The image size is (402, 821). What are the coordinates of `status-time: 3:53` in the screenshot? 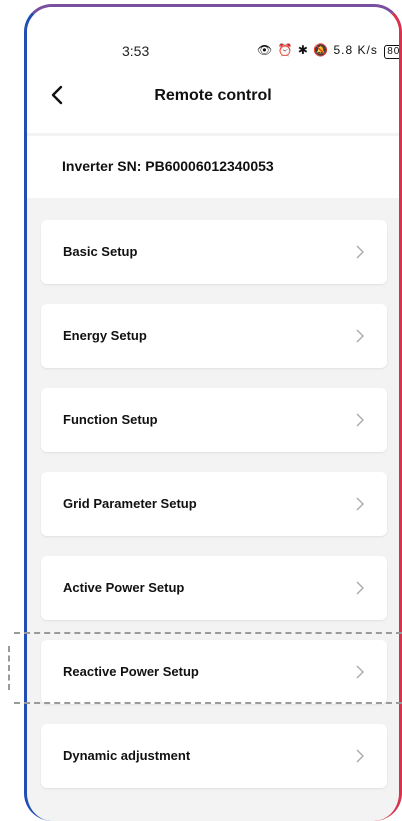 It's located at (136, 51).